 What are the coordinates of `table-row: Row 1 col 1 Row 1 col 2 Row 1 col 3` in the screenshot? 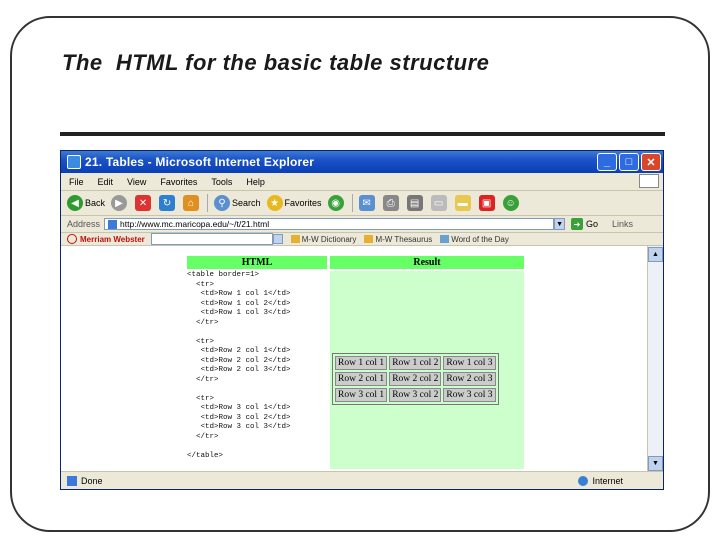 It's located at (415, 363).